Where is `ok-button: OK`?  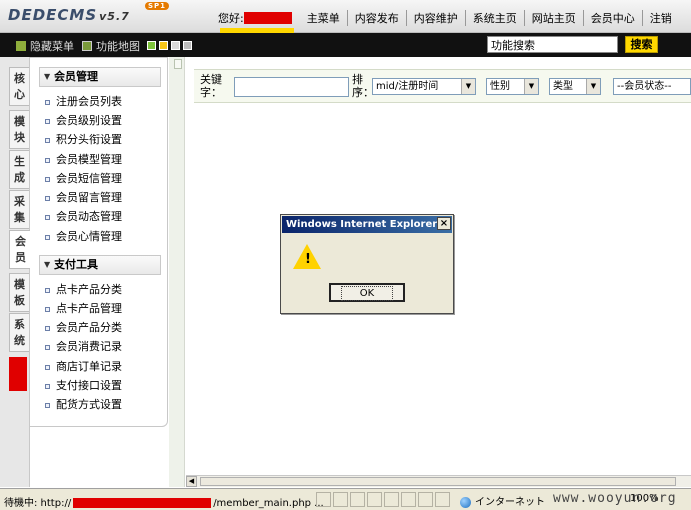
ok-button: OK is located at coordinates (367, 292).